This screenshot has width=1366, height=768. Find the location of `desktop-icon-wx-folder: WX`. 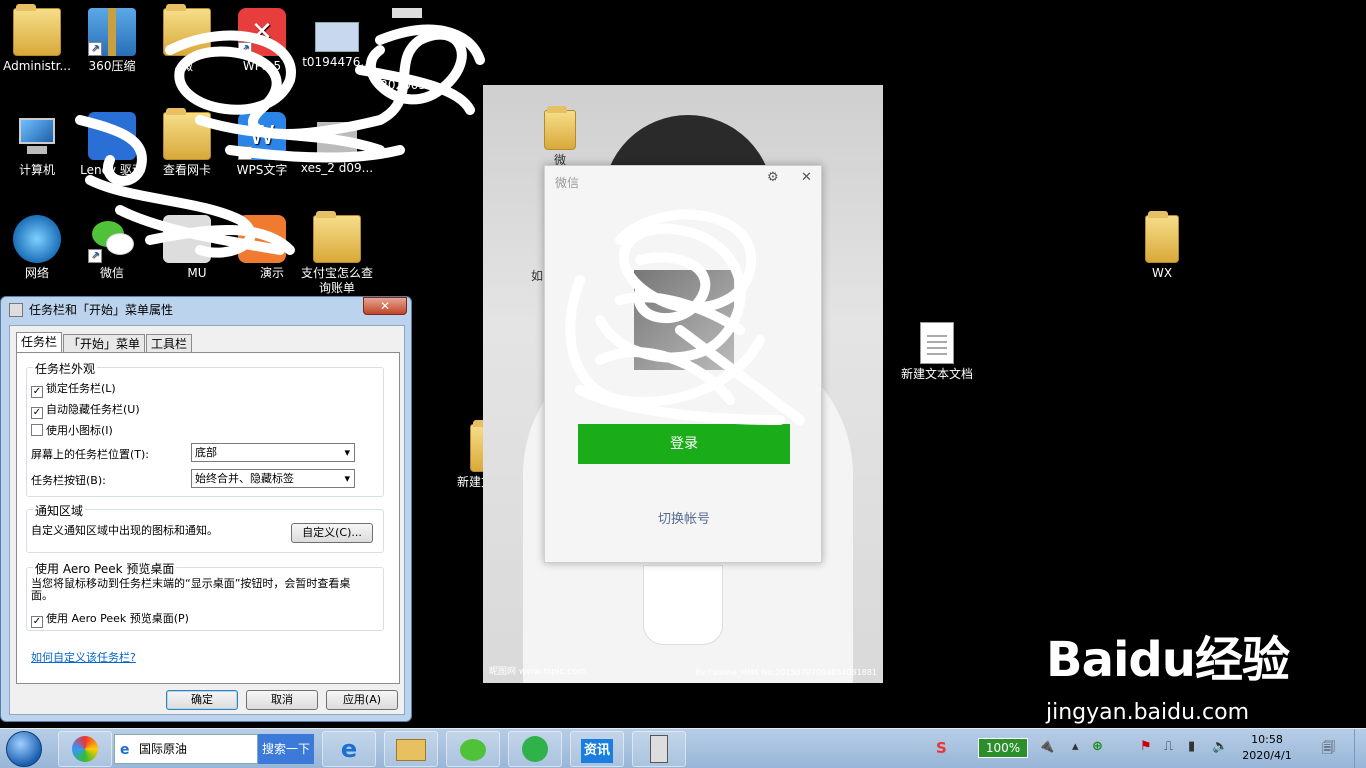

desktop-icon-wx-folder: WX is located at coordinates (1162, 246).